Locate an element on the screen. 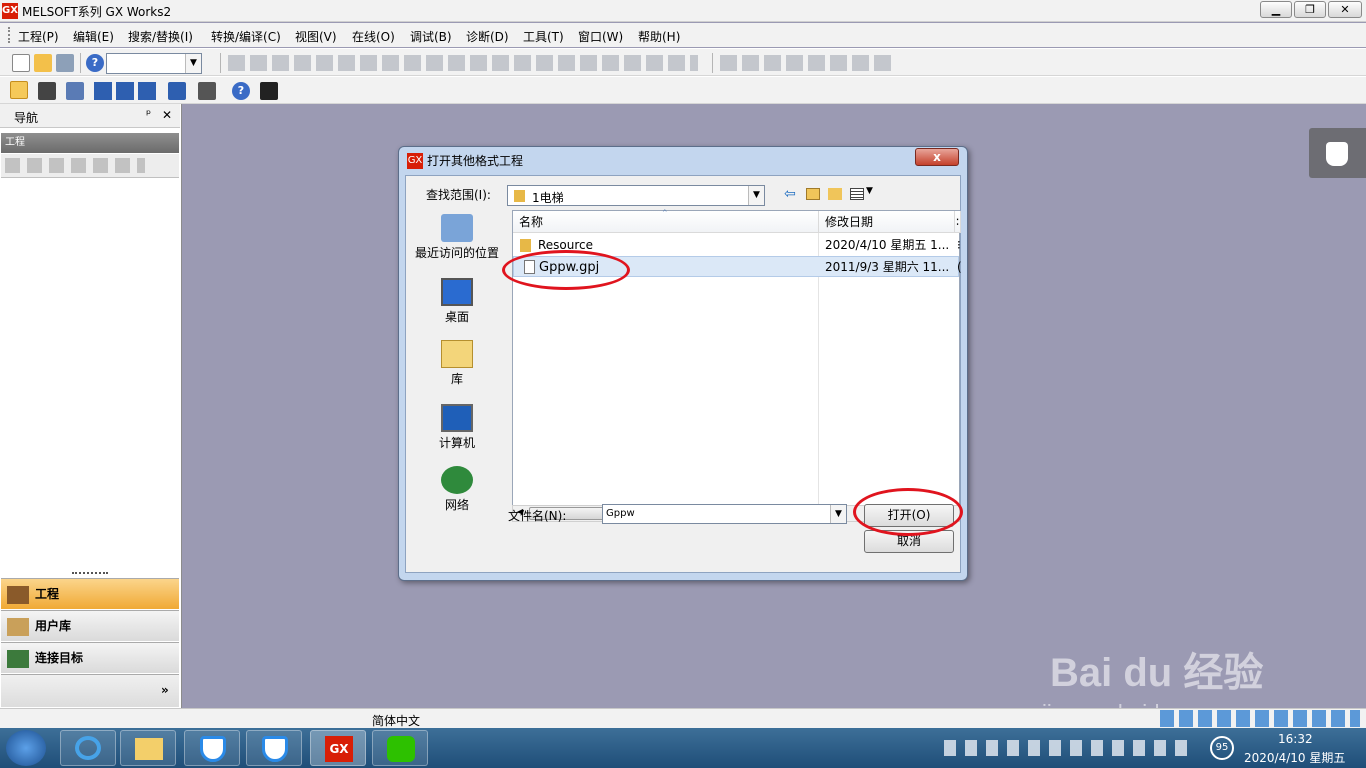 This screenshot has width=1366, height=768. menu-diagnostics: 诊断(D) is located at coordinates (487, 36).